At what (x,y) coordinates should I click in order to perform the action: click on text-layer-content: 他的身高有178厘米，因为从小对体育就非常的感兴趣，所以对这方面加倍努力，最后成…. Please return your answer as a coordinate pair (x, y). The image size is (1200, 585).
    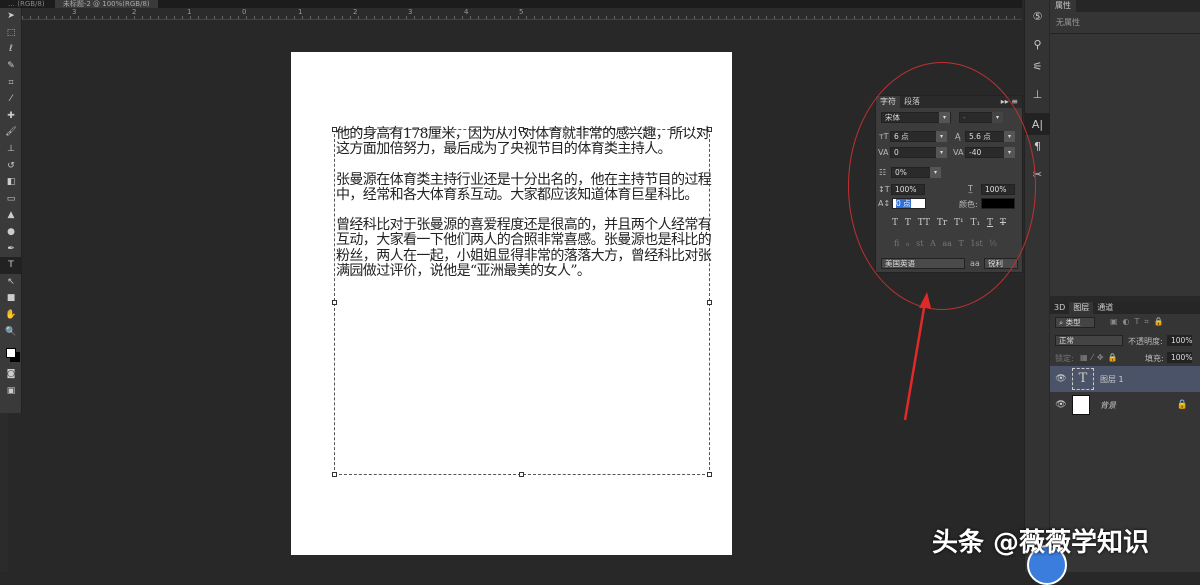
    Looking at the image, I should click on (526, 210).